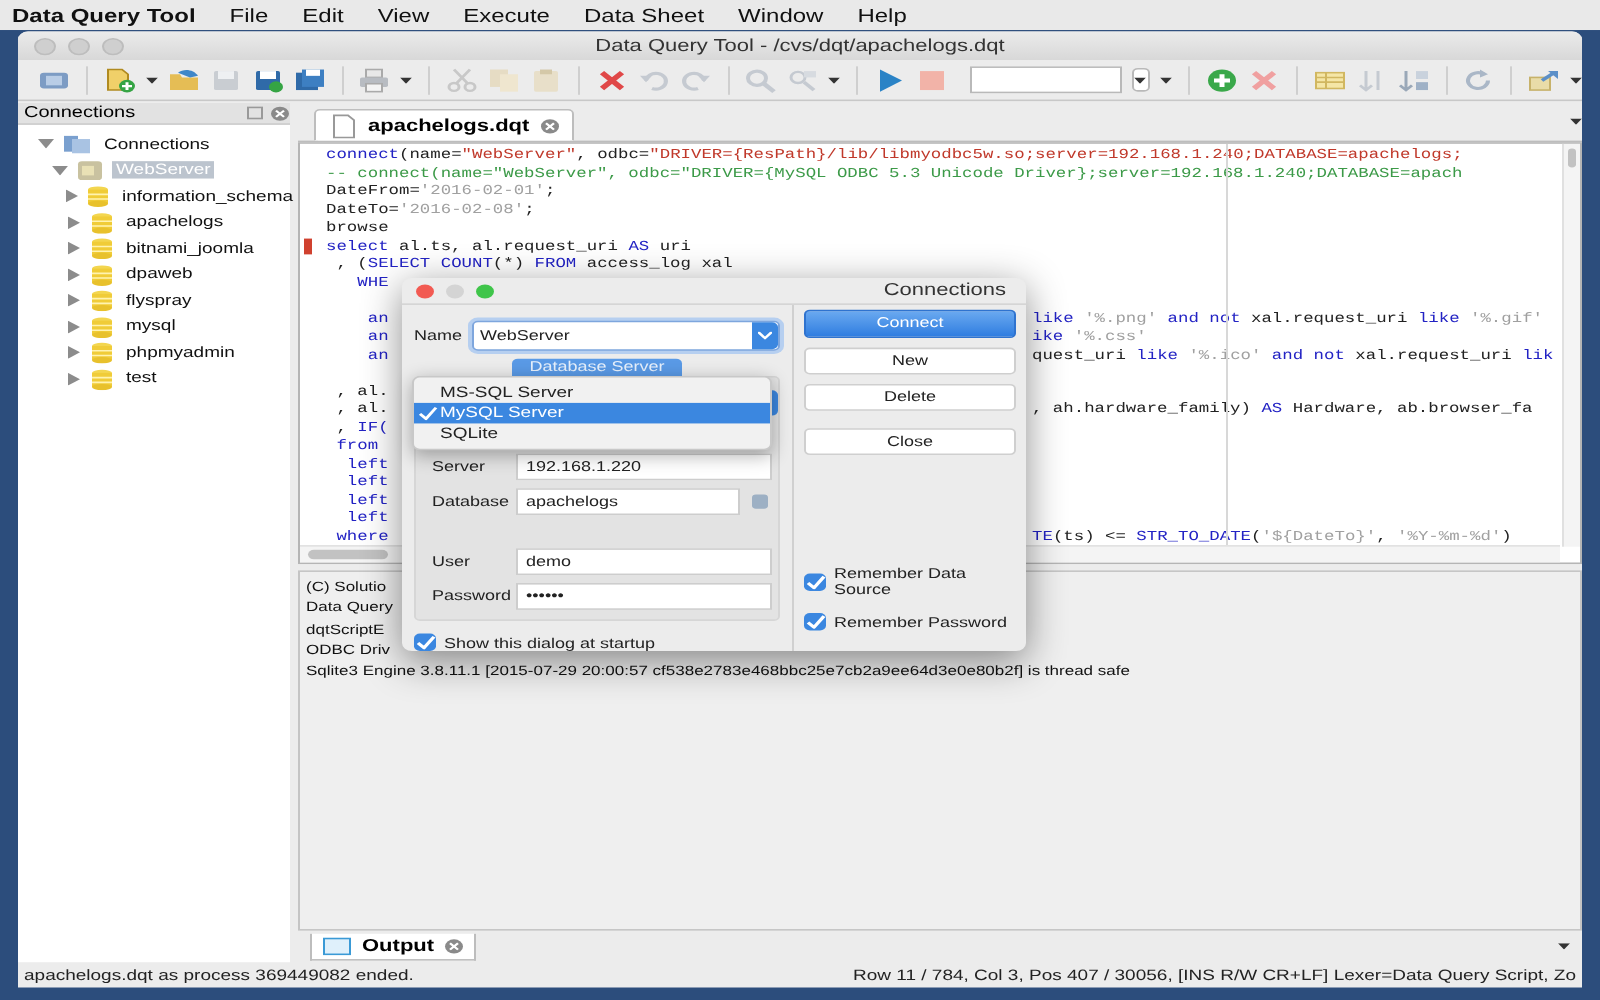  Describe the element at coordinates (944, 291) in the screenshot. I see `dialog-title: Connections` at that location.